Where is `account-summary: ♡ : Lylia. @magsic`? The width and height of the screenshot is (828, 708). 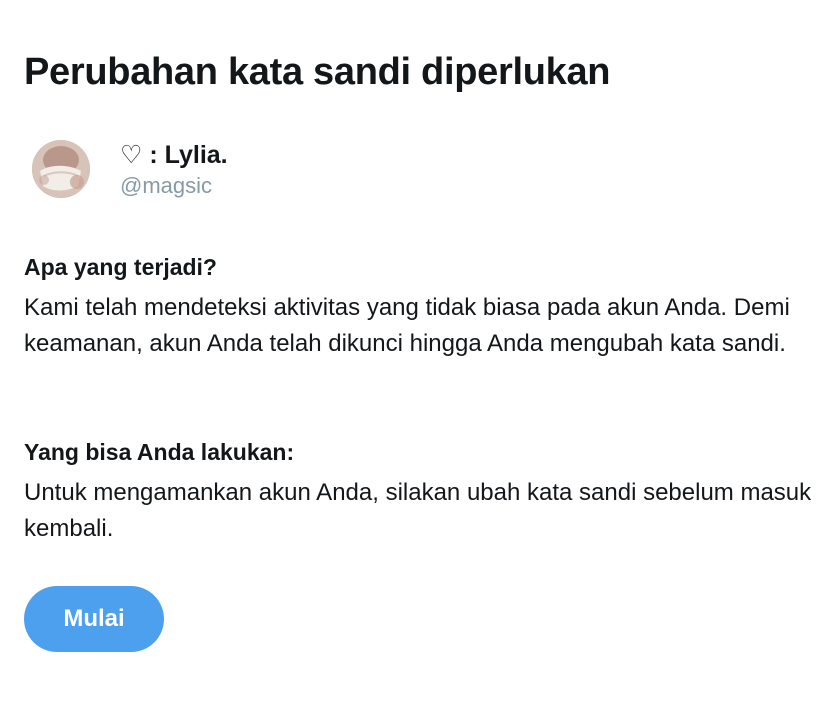
account-summary: ♡ : Lylia. @magsic is located at coordinates (312, 172).